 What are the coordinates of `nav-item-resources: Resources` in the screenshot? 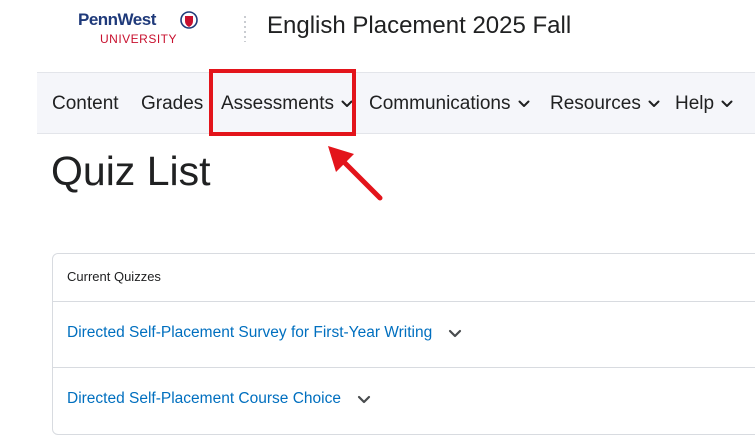 It's located at (605, 104).